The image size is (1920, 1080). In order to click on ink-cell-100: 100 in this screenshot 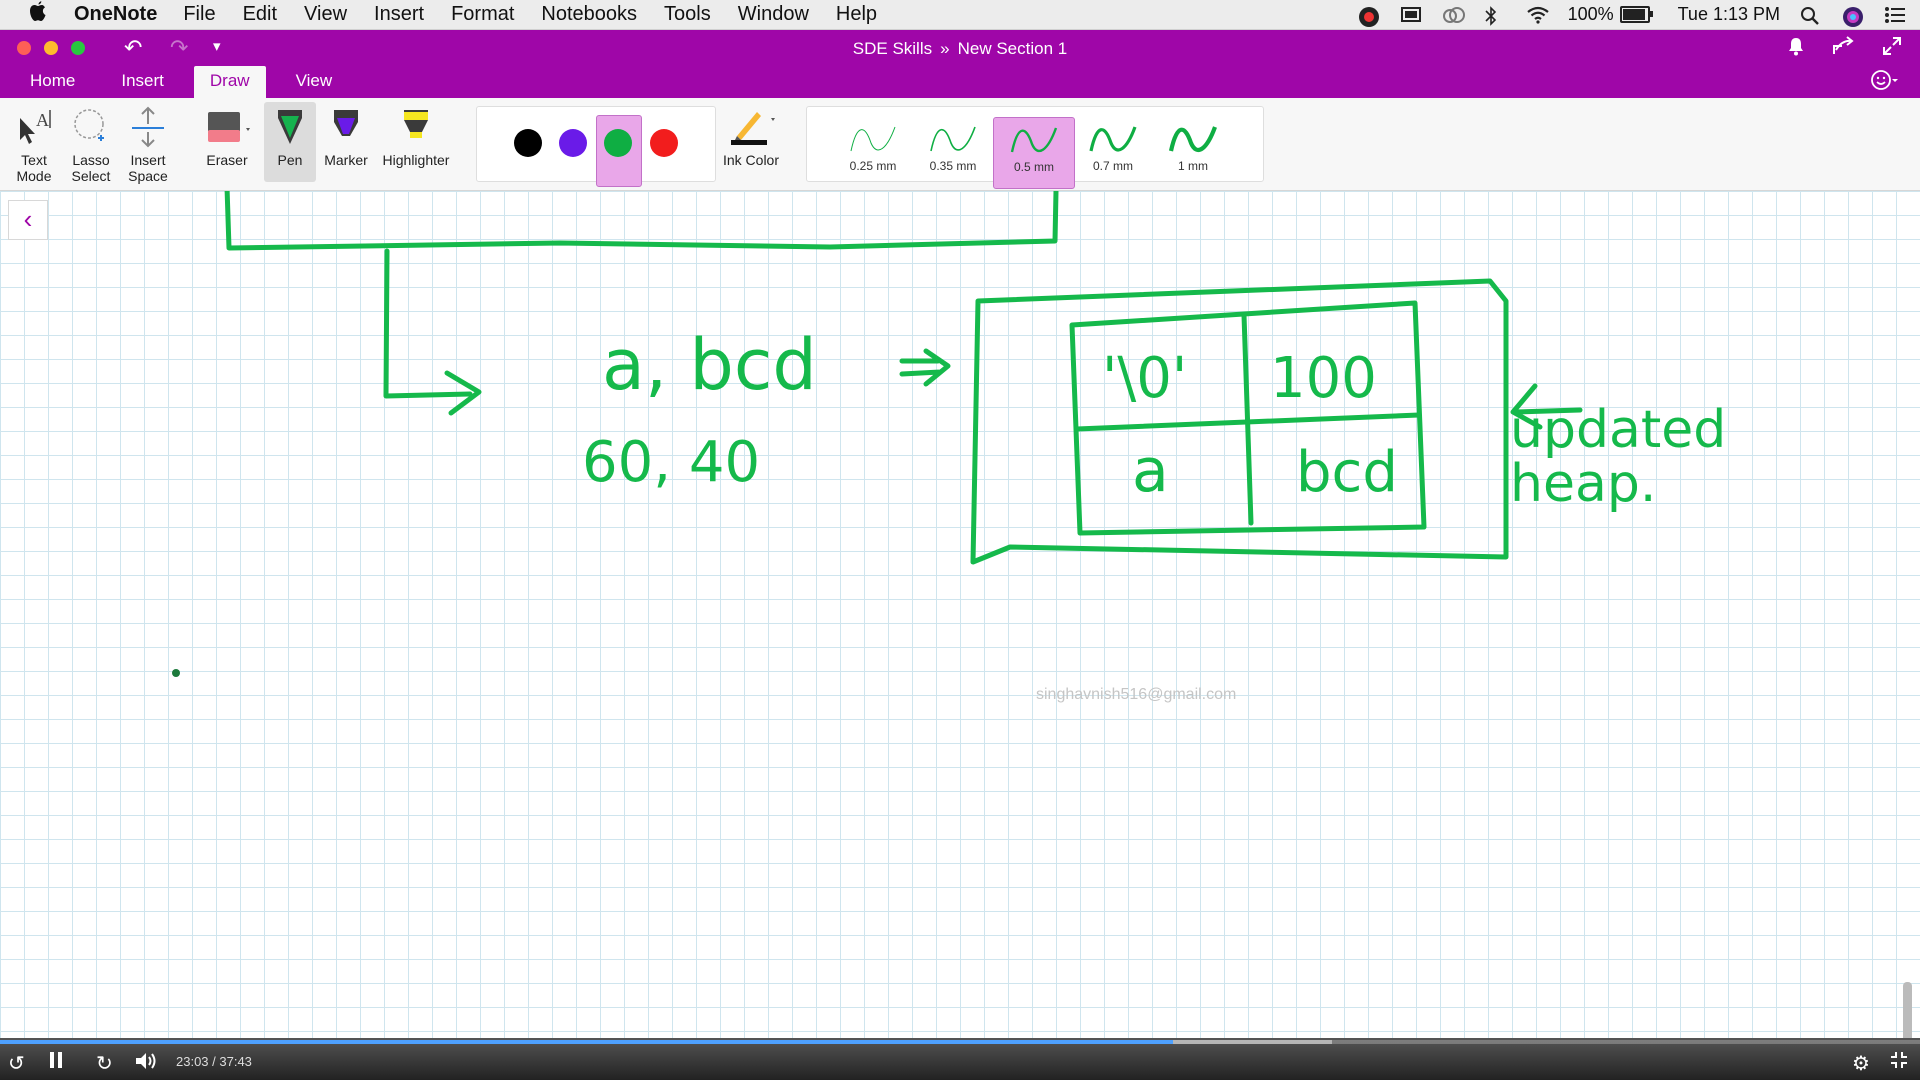, I will do `click(1323, 378)`.